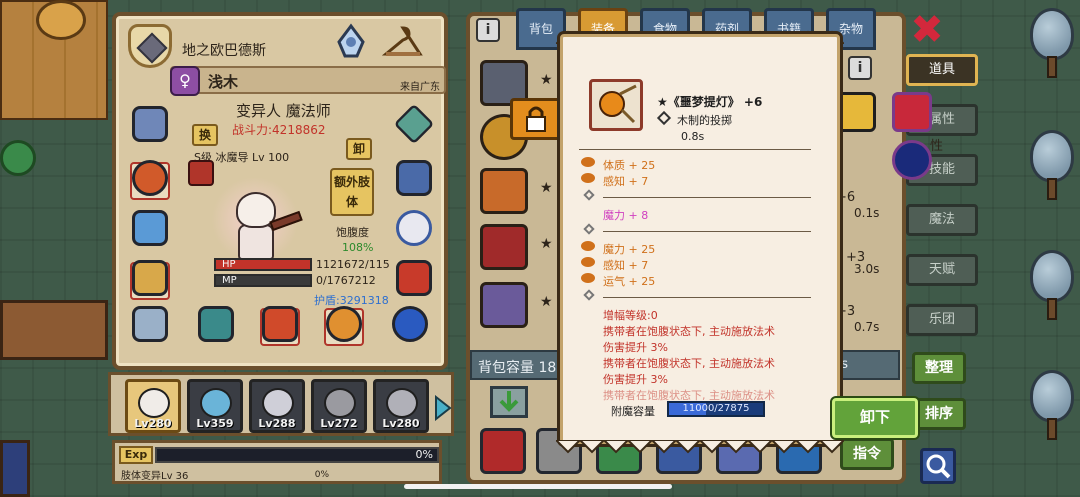 Image resolution: width=1080 pixels, height=497 pixels. I want to click on tab-band: 乐团, so click(942, 320).